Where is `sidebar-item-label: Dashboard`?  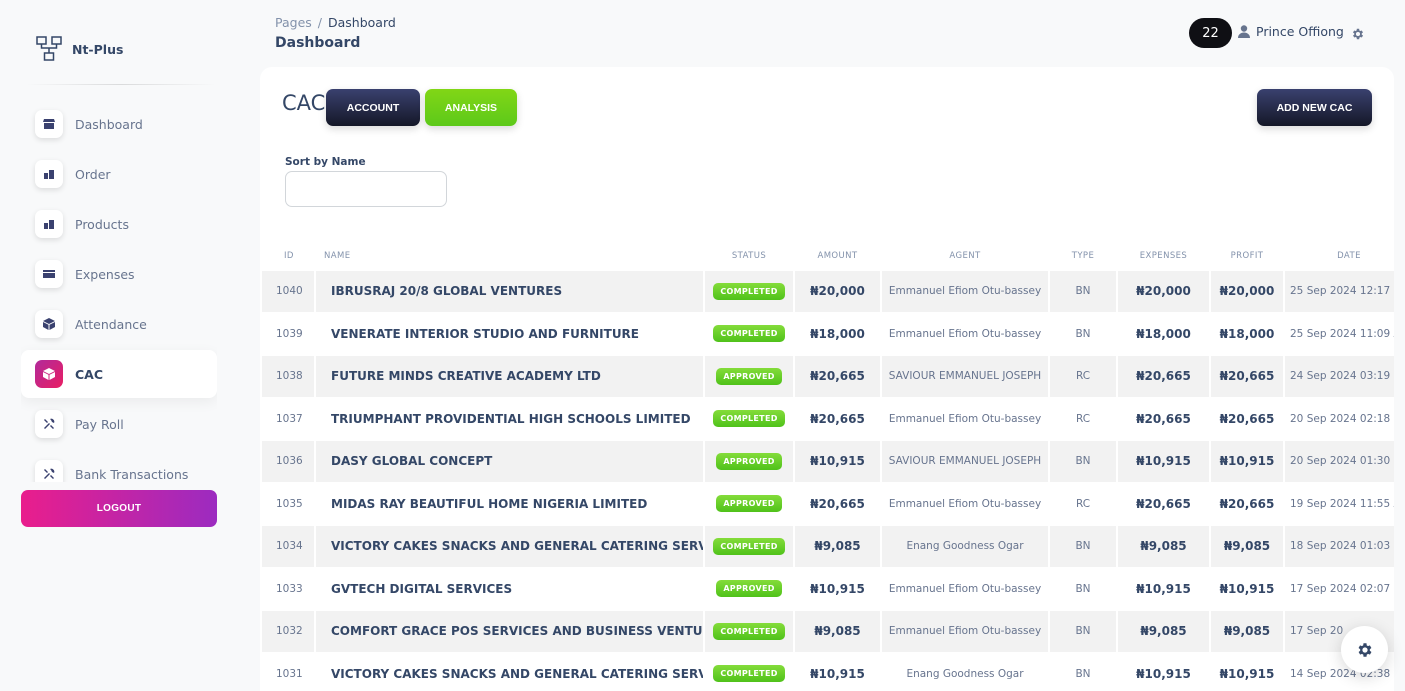
sidebar-item-label: Dashboard is located at coordinates (109, 124).